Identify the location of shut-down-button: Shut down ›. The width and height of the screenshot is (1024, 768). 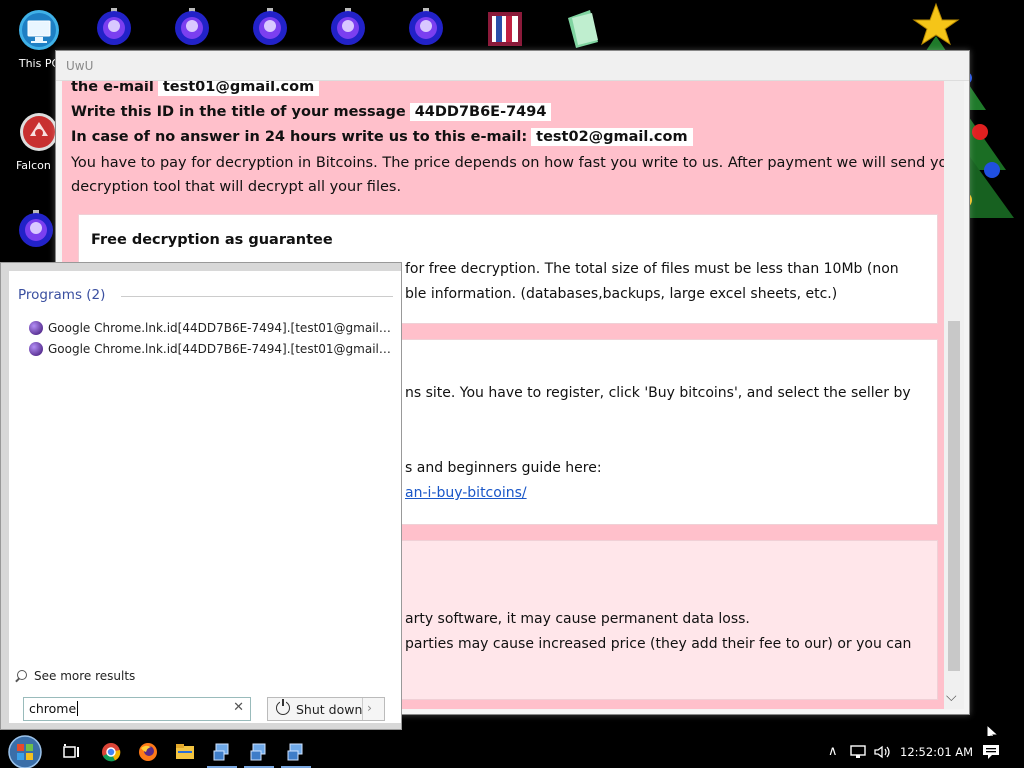
(326, 709).